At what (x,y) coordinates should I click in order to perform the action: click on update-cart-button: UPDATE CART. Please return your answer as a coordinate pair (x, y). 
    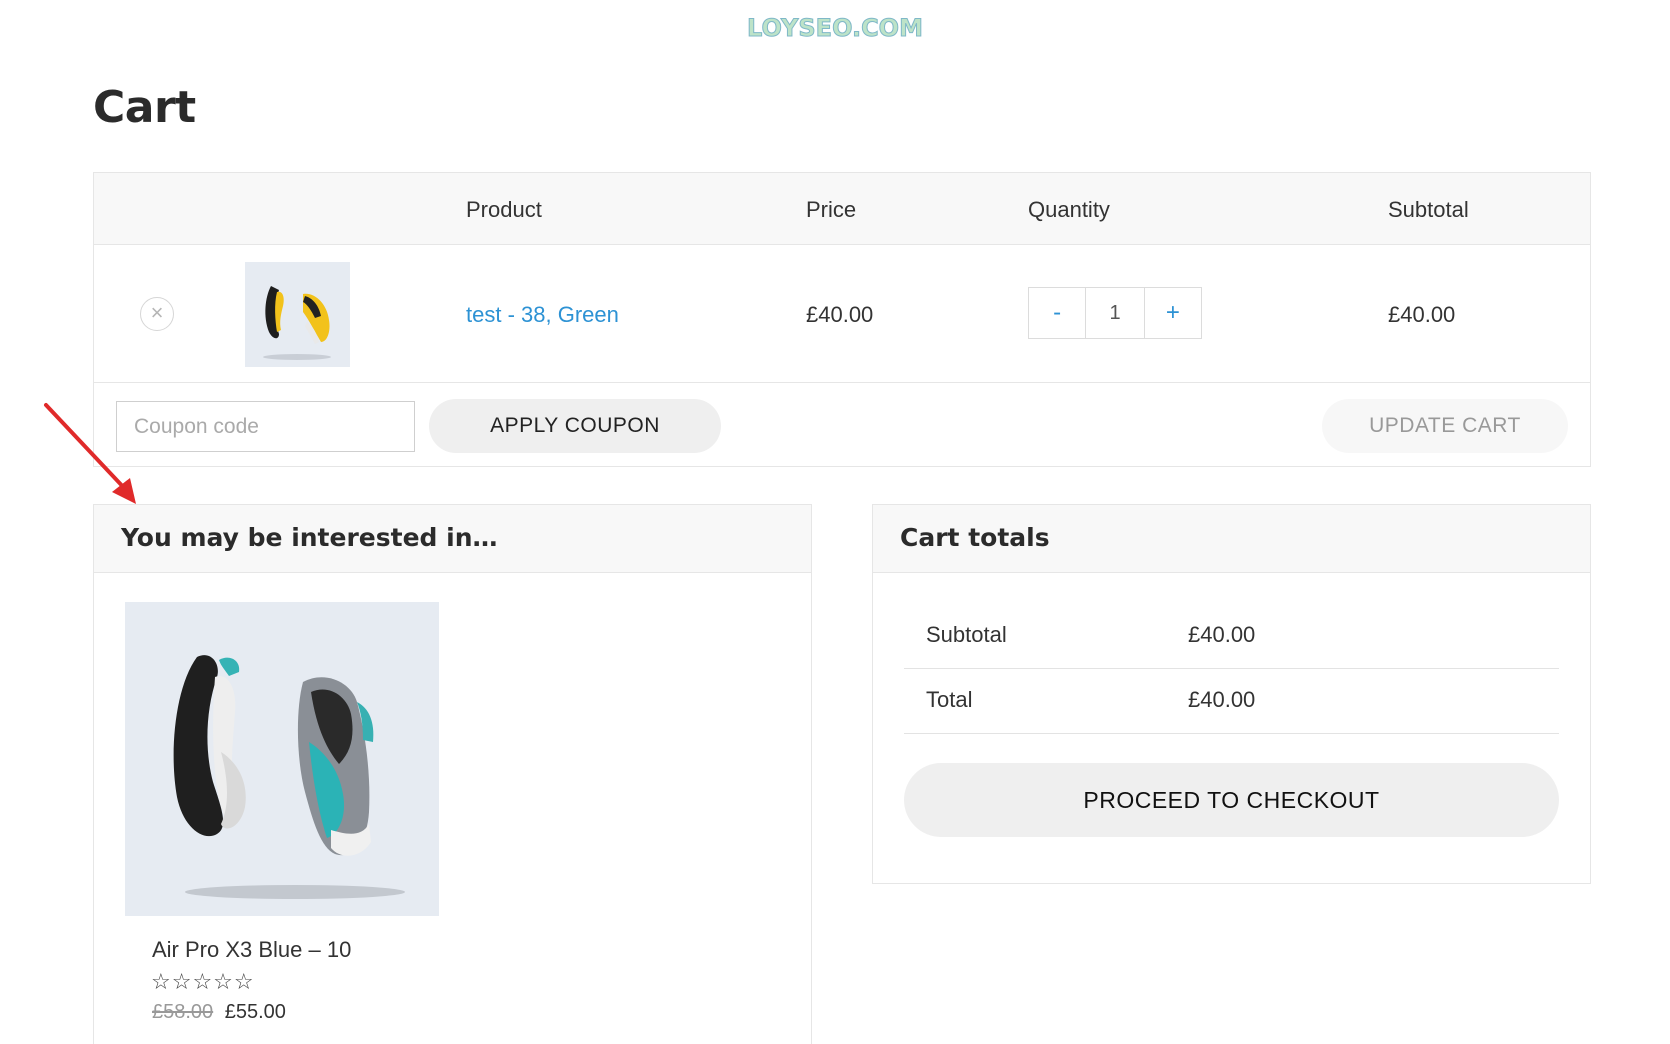
    Looking at the image, I should click on (1445, 426).